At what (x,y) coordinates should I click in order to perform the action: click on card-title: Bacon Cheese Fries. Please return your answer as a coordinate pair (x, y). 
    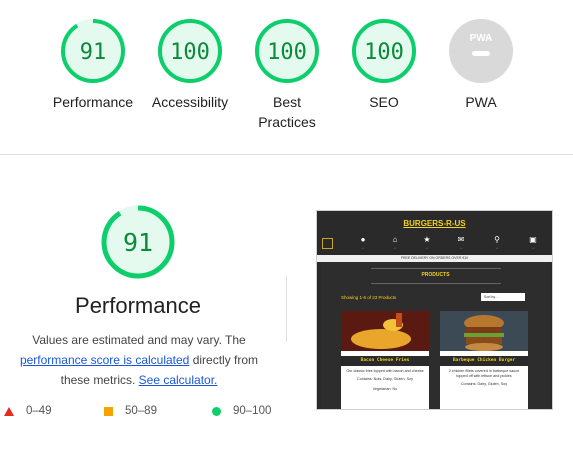
    Looking at the image, I should click on (385, 361).